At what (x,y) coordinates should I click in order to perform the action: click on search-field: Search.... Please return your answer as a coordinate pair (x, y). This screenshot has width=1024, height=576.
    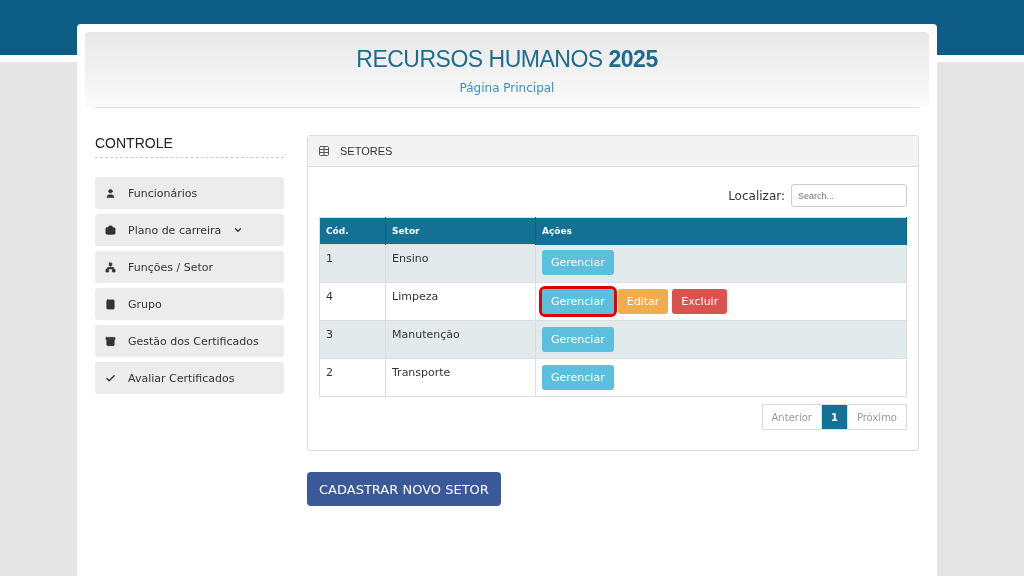
    Looking at the image, I should click on (849, 195).